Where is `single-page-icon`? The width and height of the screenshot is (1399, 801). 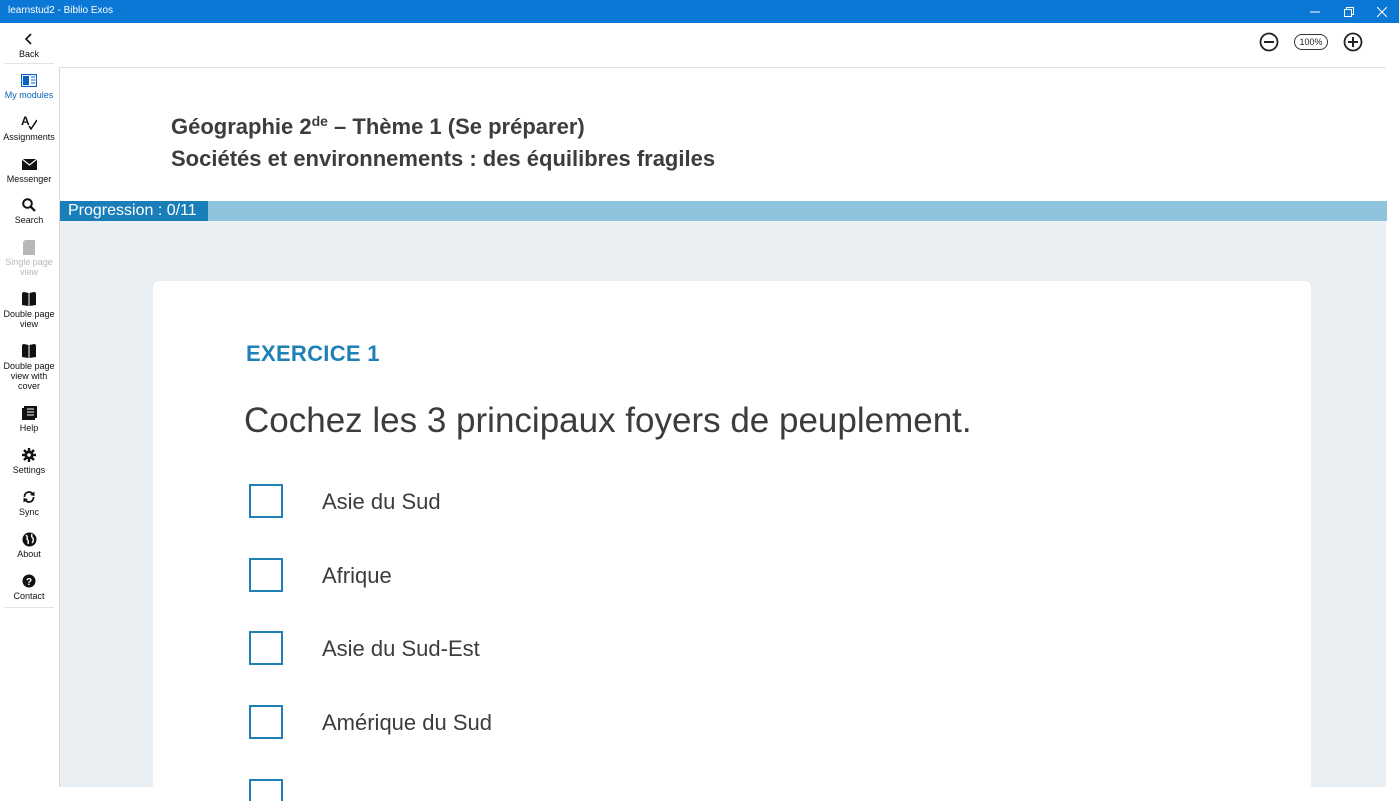 single-page-icon is located at coordinates (29, 247).